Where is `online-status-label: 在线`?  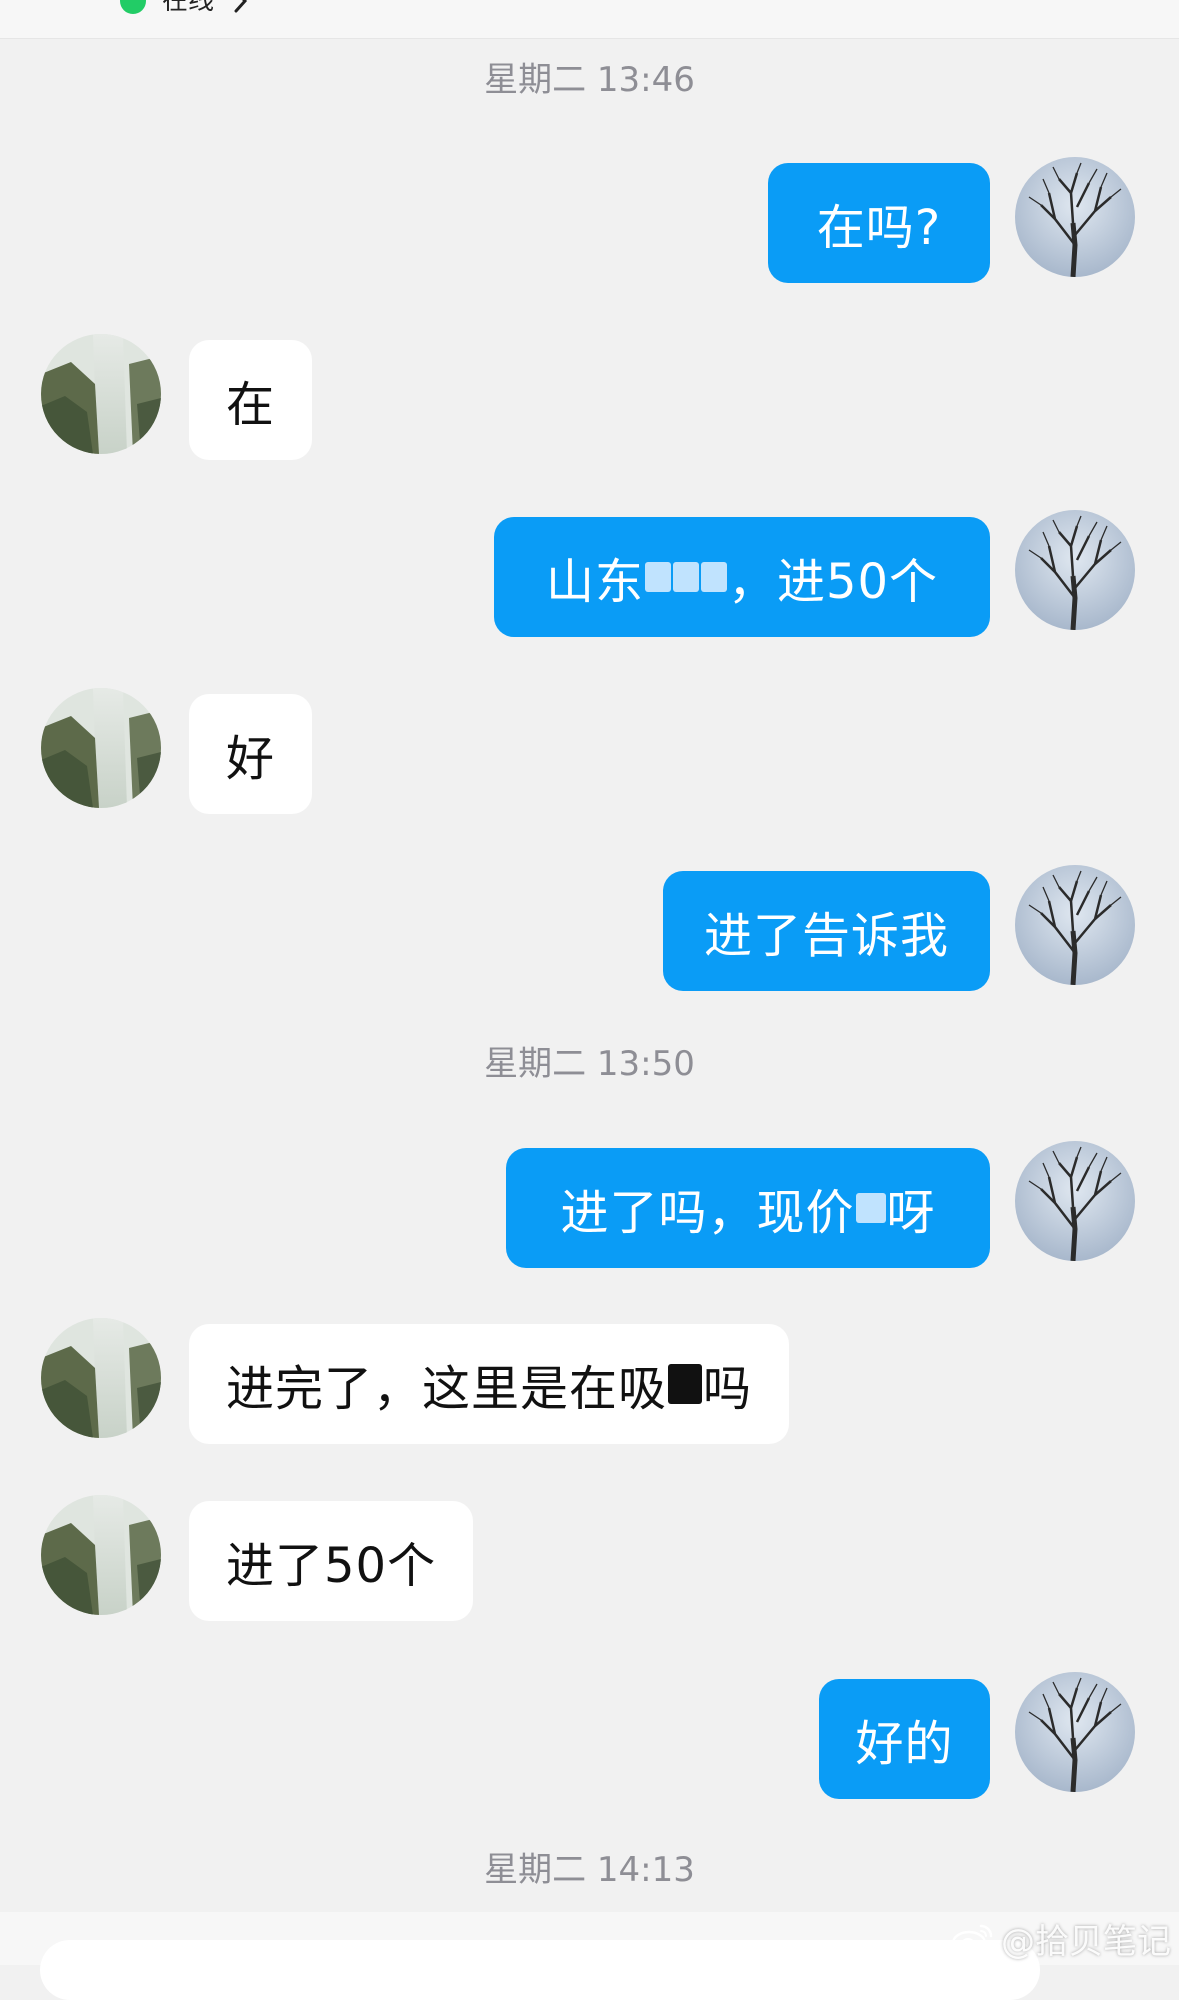 online-status-label: 在线 is located at coordinates (188, 8).